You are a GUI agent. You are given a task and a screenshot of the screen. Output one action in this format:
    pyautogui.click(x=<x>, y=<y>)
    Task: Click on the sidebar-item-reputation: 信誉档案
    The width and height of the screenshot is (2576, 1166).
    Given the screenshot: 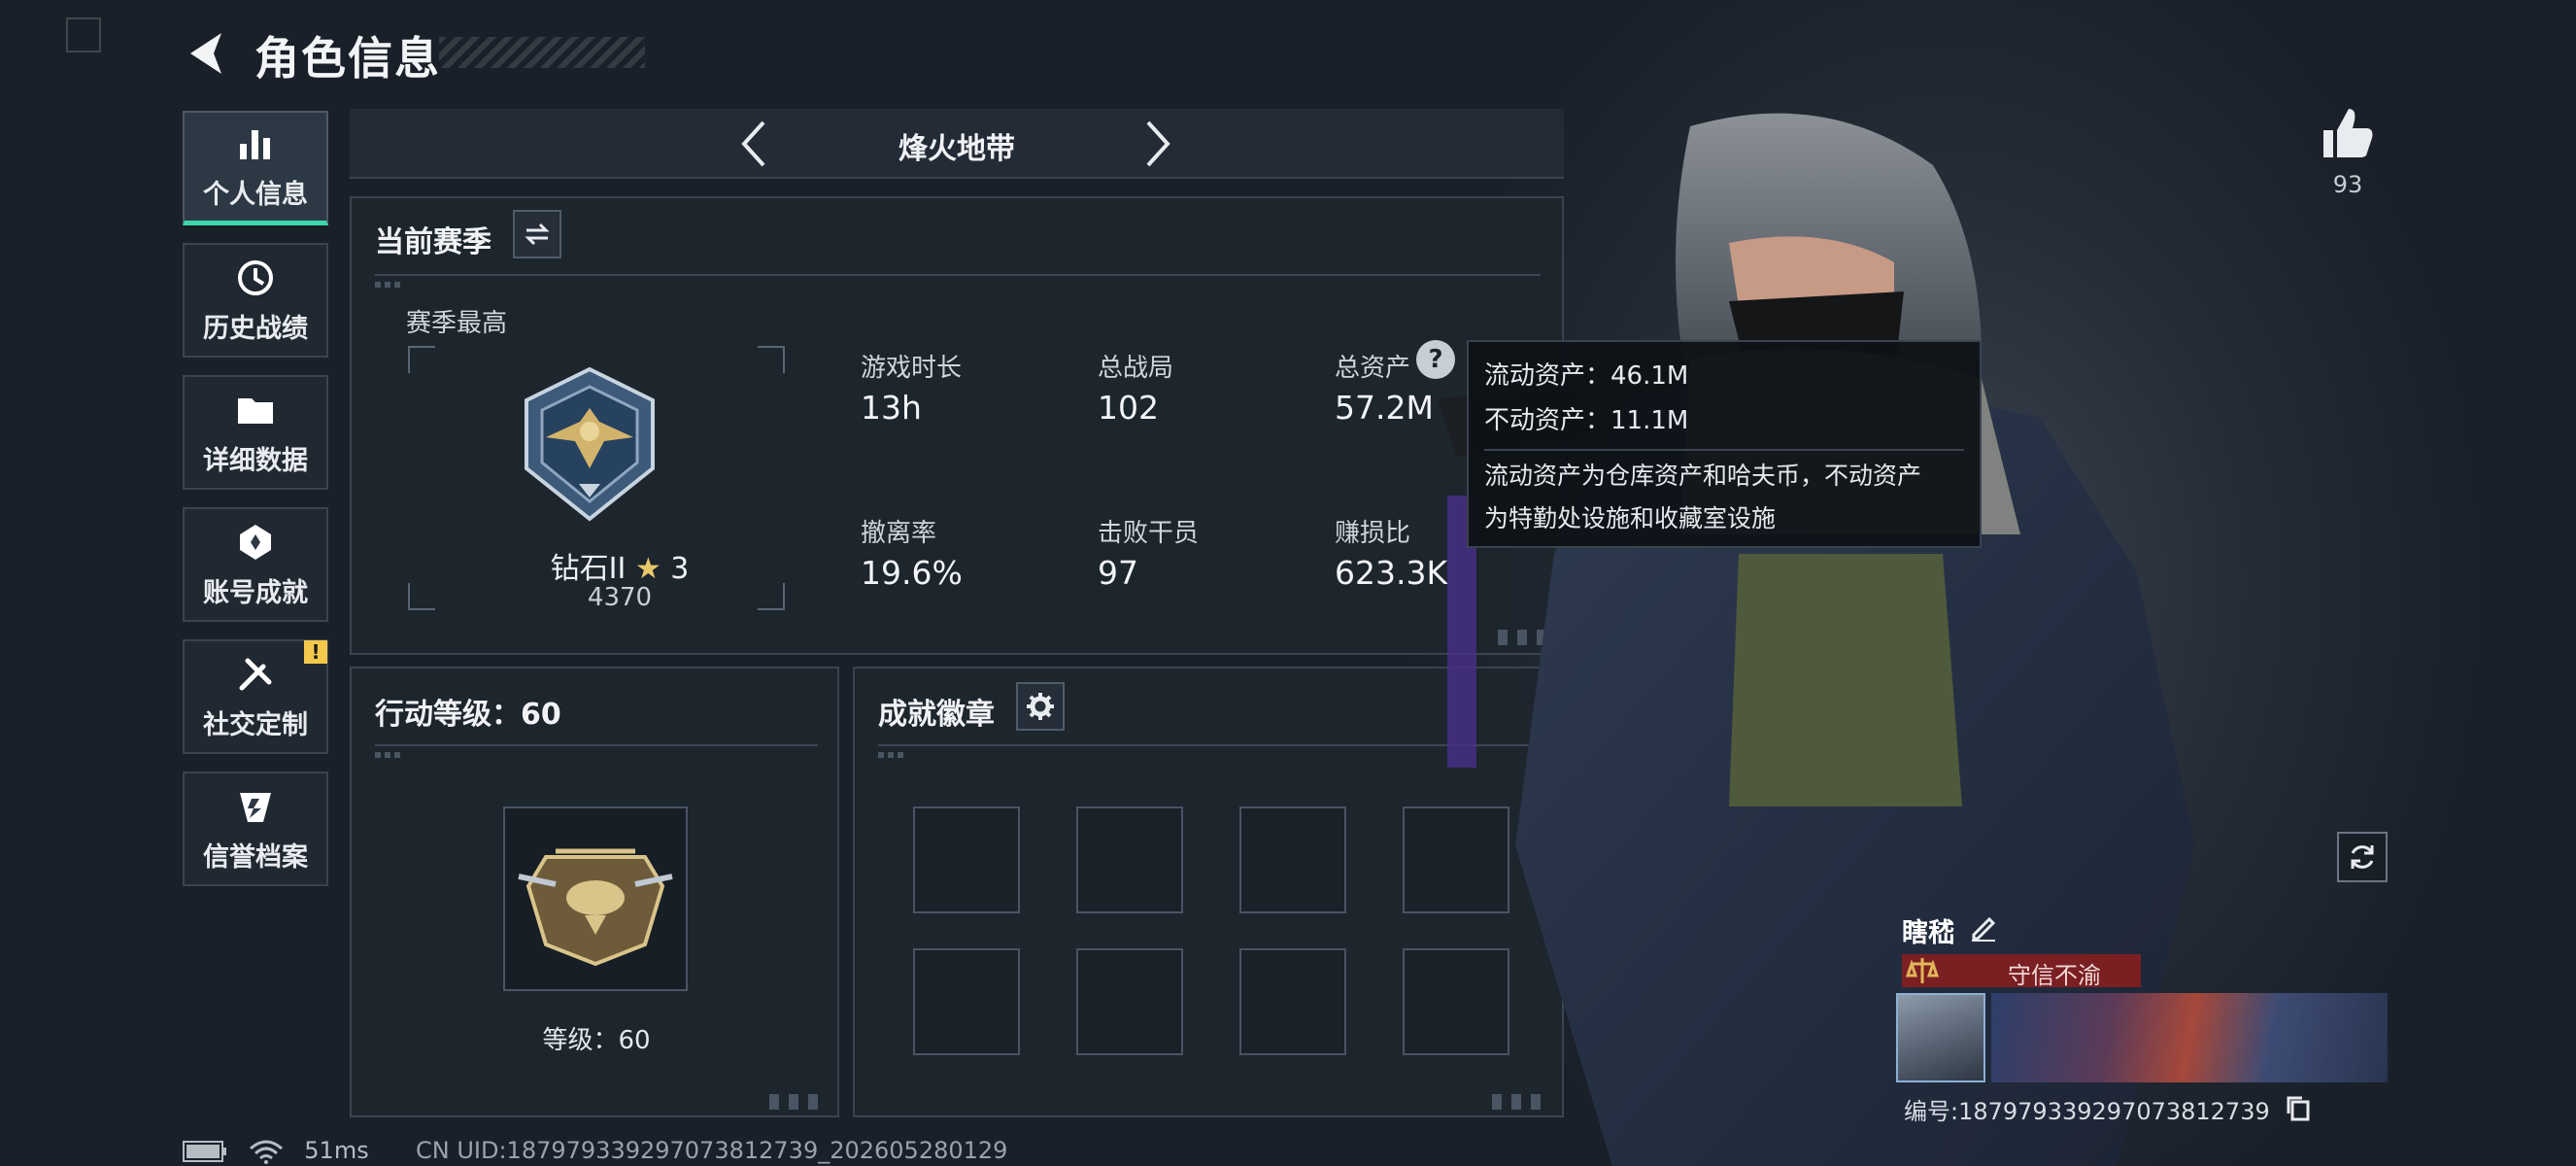 What is the action you would take?
    pyautogui.click(x=255, y=829)
    